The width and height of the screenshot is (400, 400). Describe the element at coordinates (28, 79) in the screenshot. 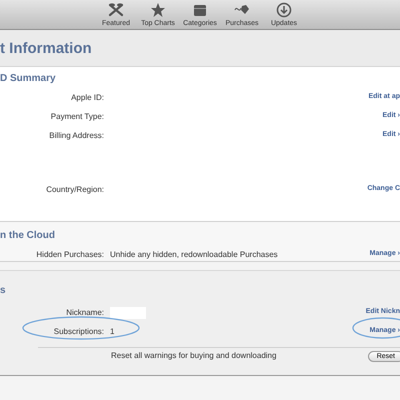

I see `section-heading: D Summary` at that location.